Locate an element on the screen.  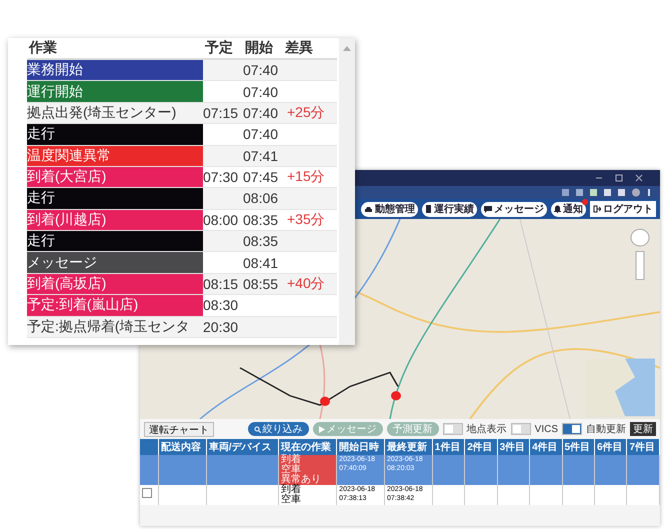
planned-time: 08:15 is located at coordinates (220, 284).